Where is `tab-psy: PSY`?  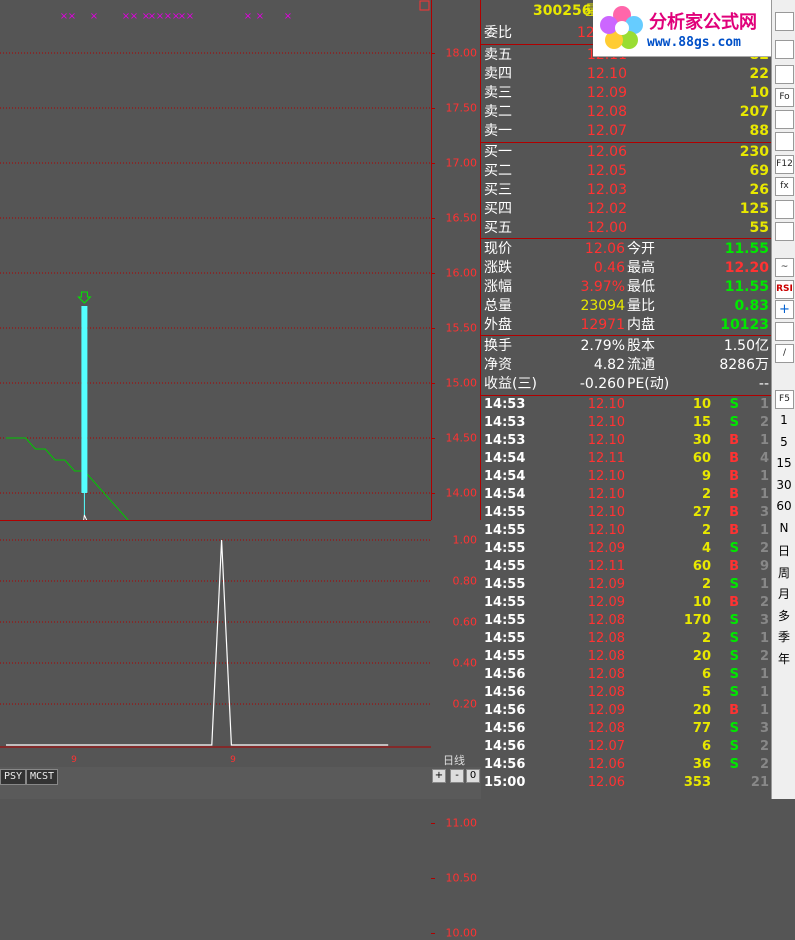
tab-psy: PSY is located at coordinates (13, 777).